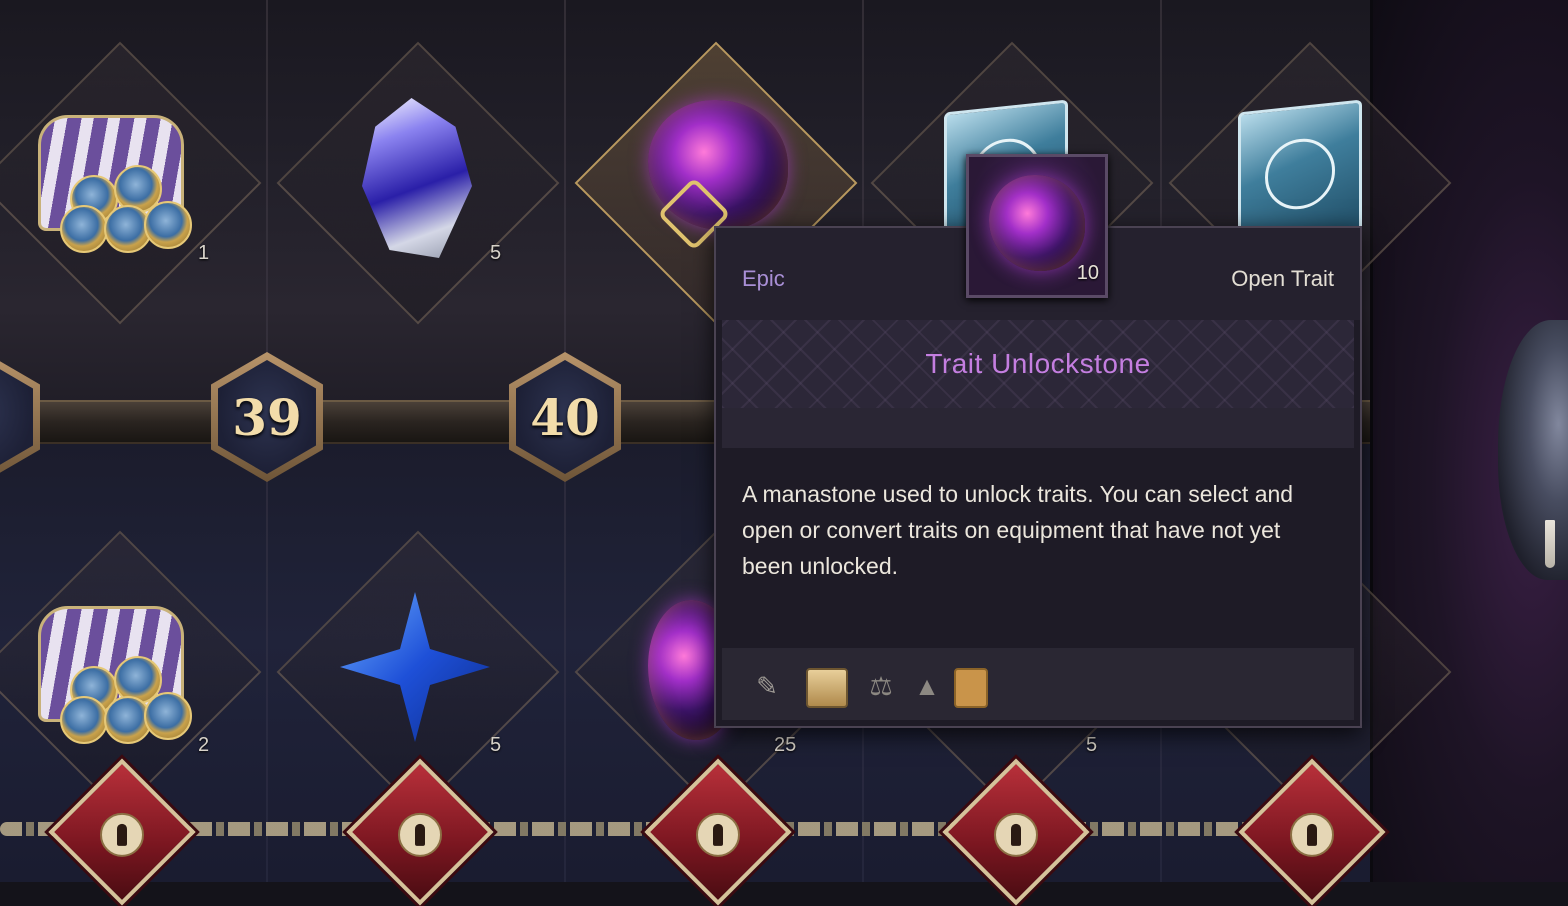 This screenshot has height=906, width=1568. Describe the element at coordinates (1550, 544) in the screenshot. I see `sabertooth-fang` at that location.